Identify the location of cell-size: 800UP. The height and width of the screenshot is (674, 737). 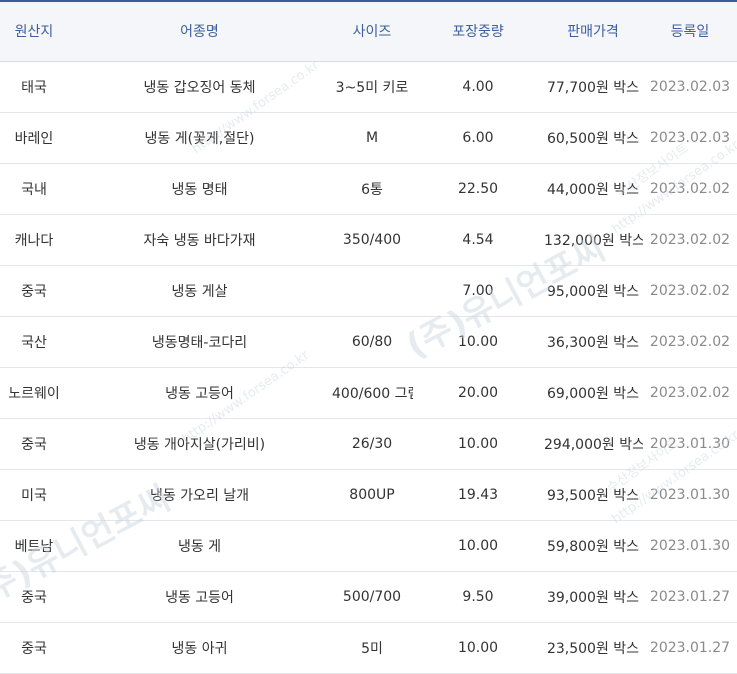
(372, 494).